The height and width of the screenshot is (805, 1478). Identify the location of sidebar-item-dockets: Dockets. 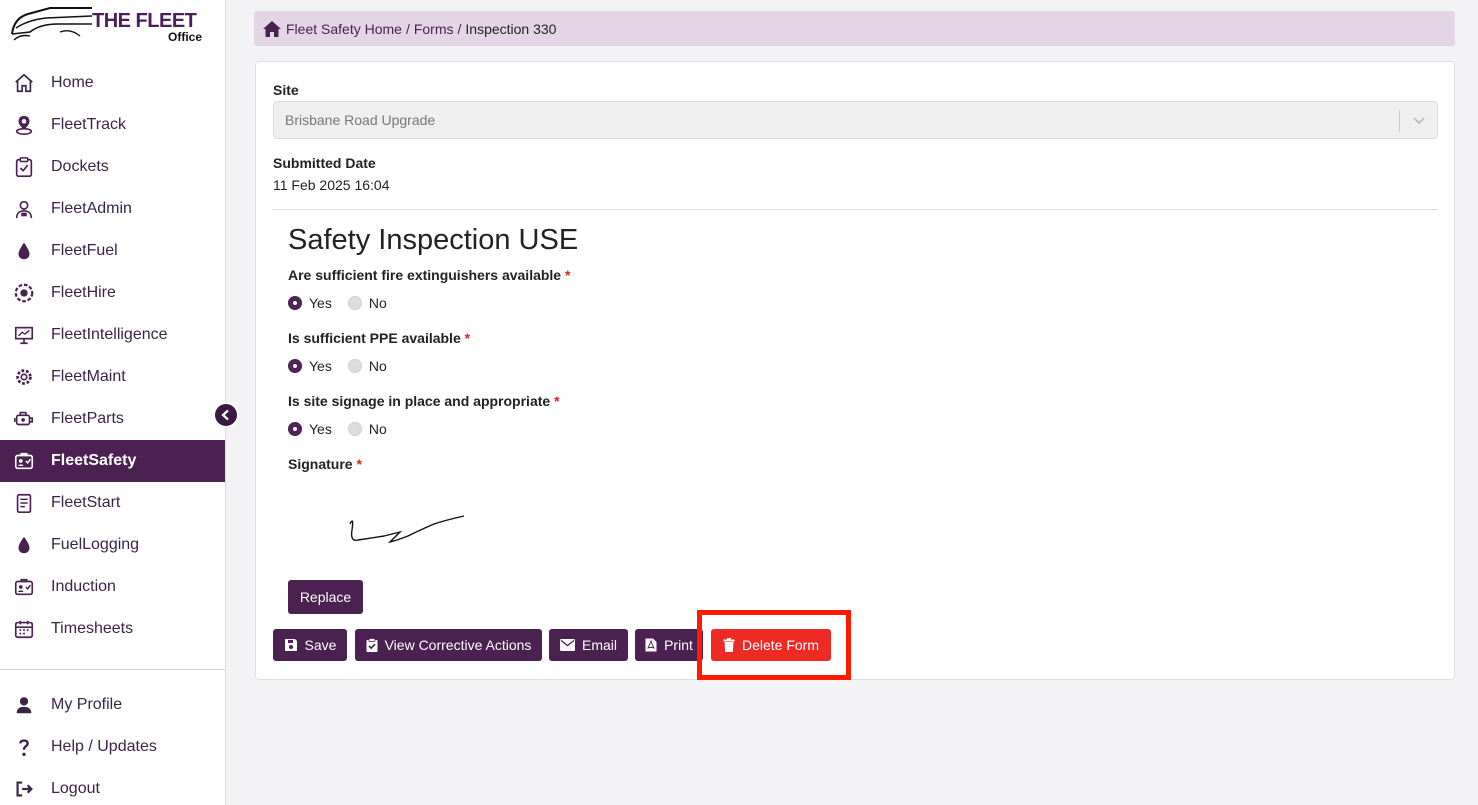
(112, 167).